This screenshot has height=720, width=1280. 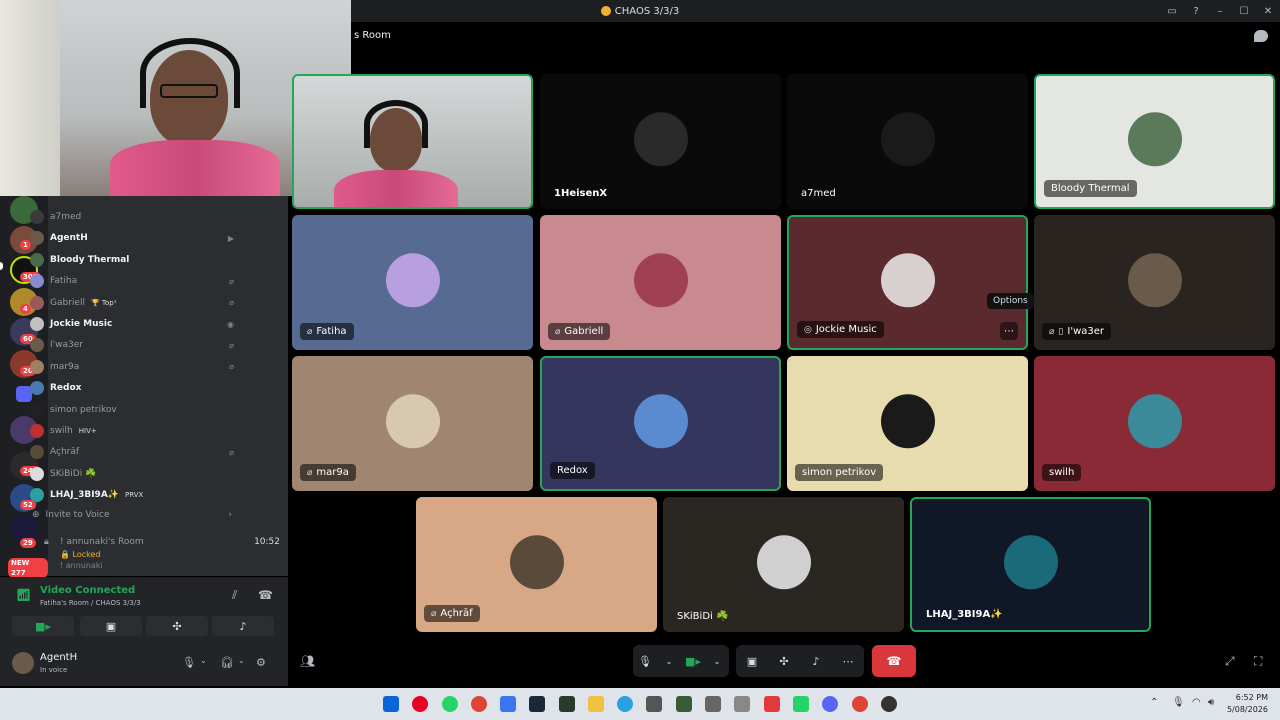 I want to click on chevron-up-icon: ⌃, so click(x=1154, y=702).